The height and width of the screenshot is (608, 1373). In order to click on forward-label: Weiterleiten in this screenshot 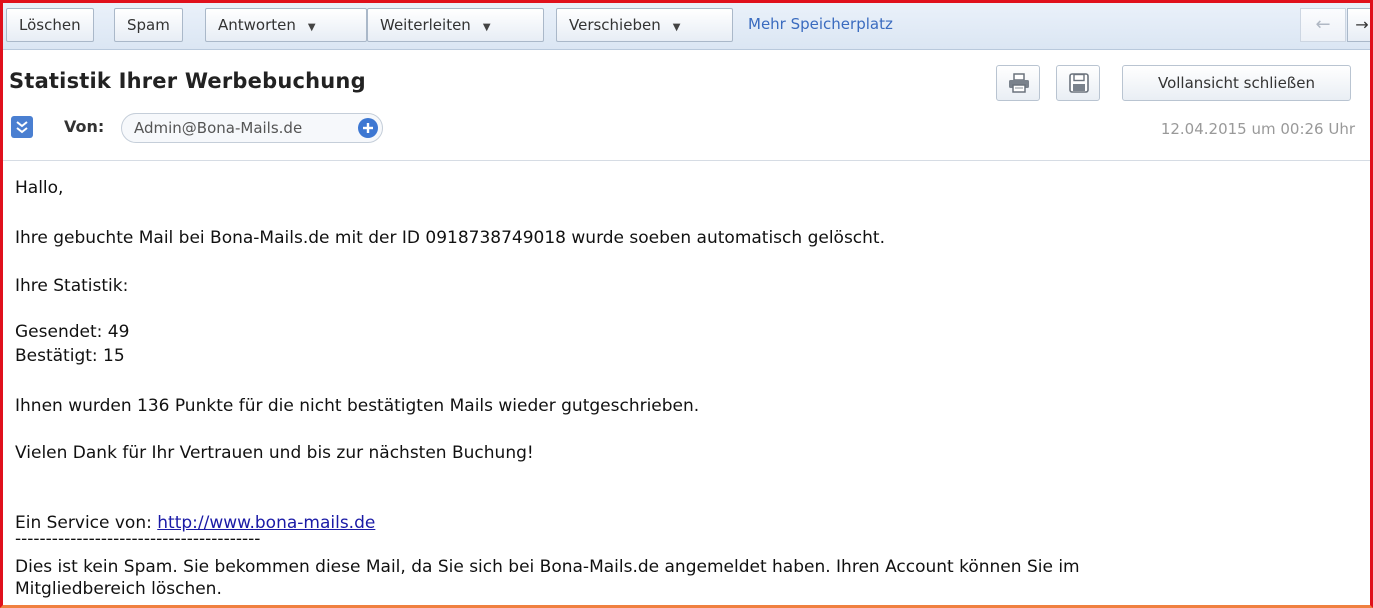, I will do `click(425, 25)`.